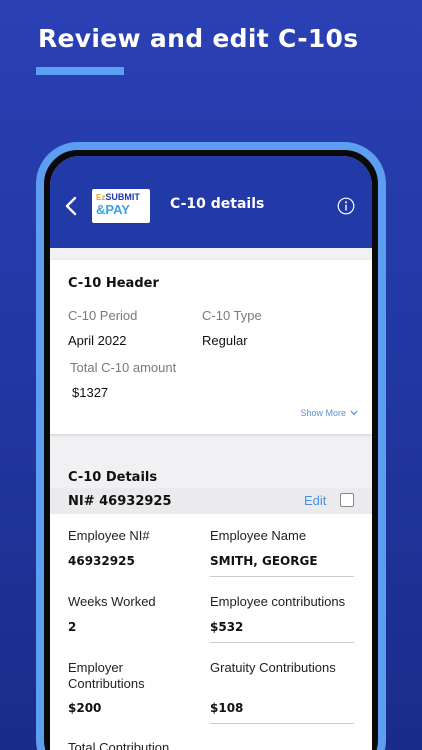  What do you see at coordinates (122, 197) in the screenshot?
I see `logo-submit-text: SUBMIT` at bounding box center [122, 197].